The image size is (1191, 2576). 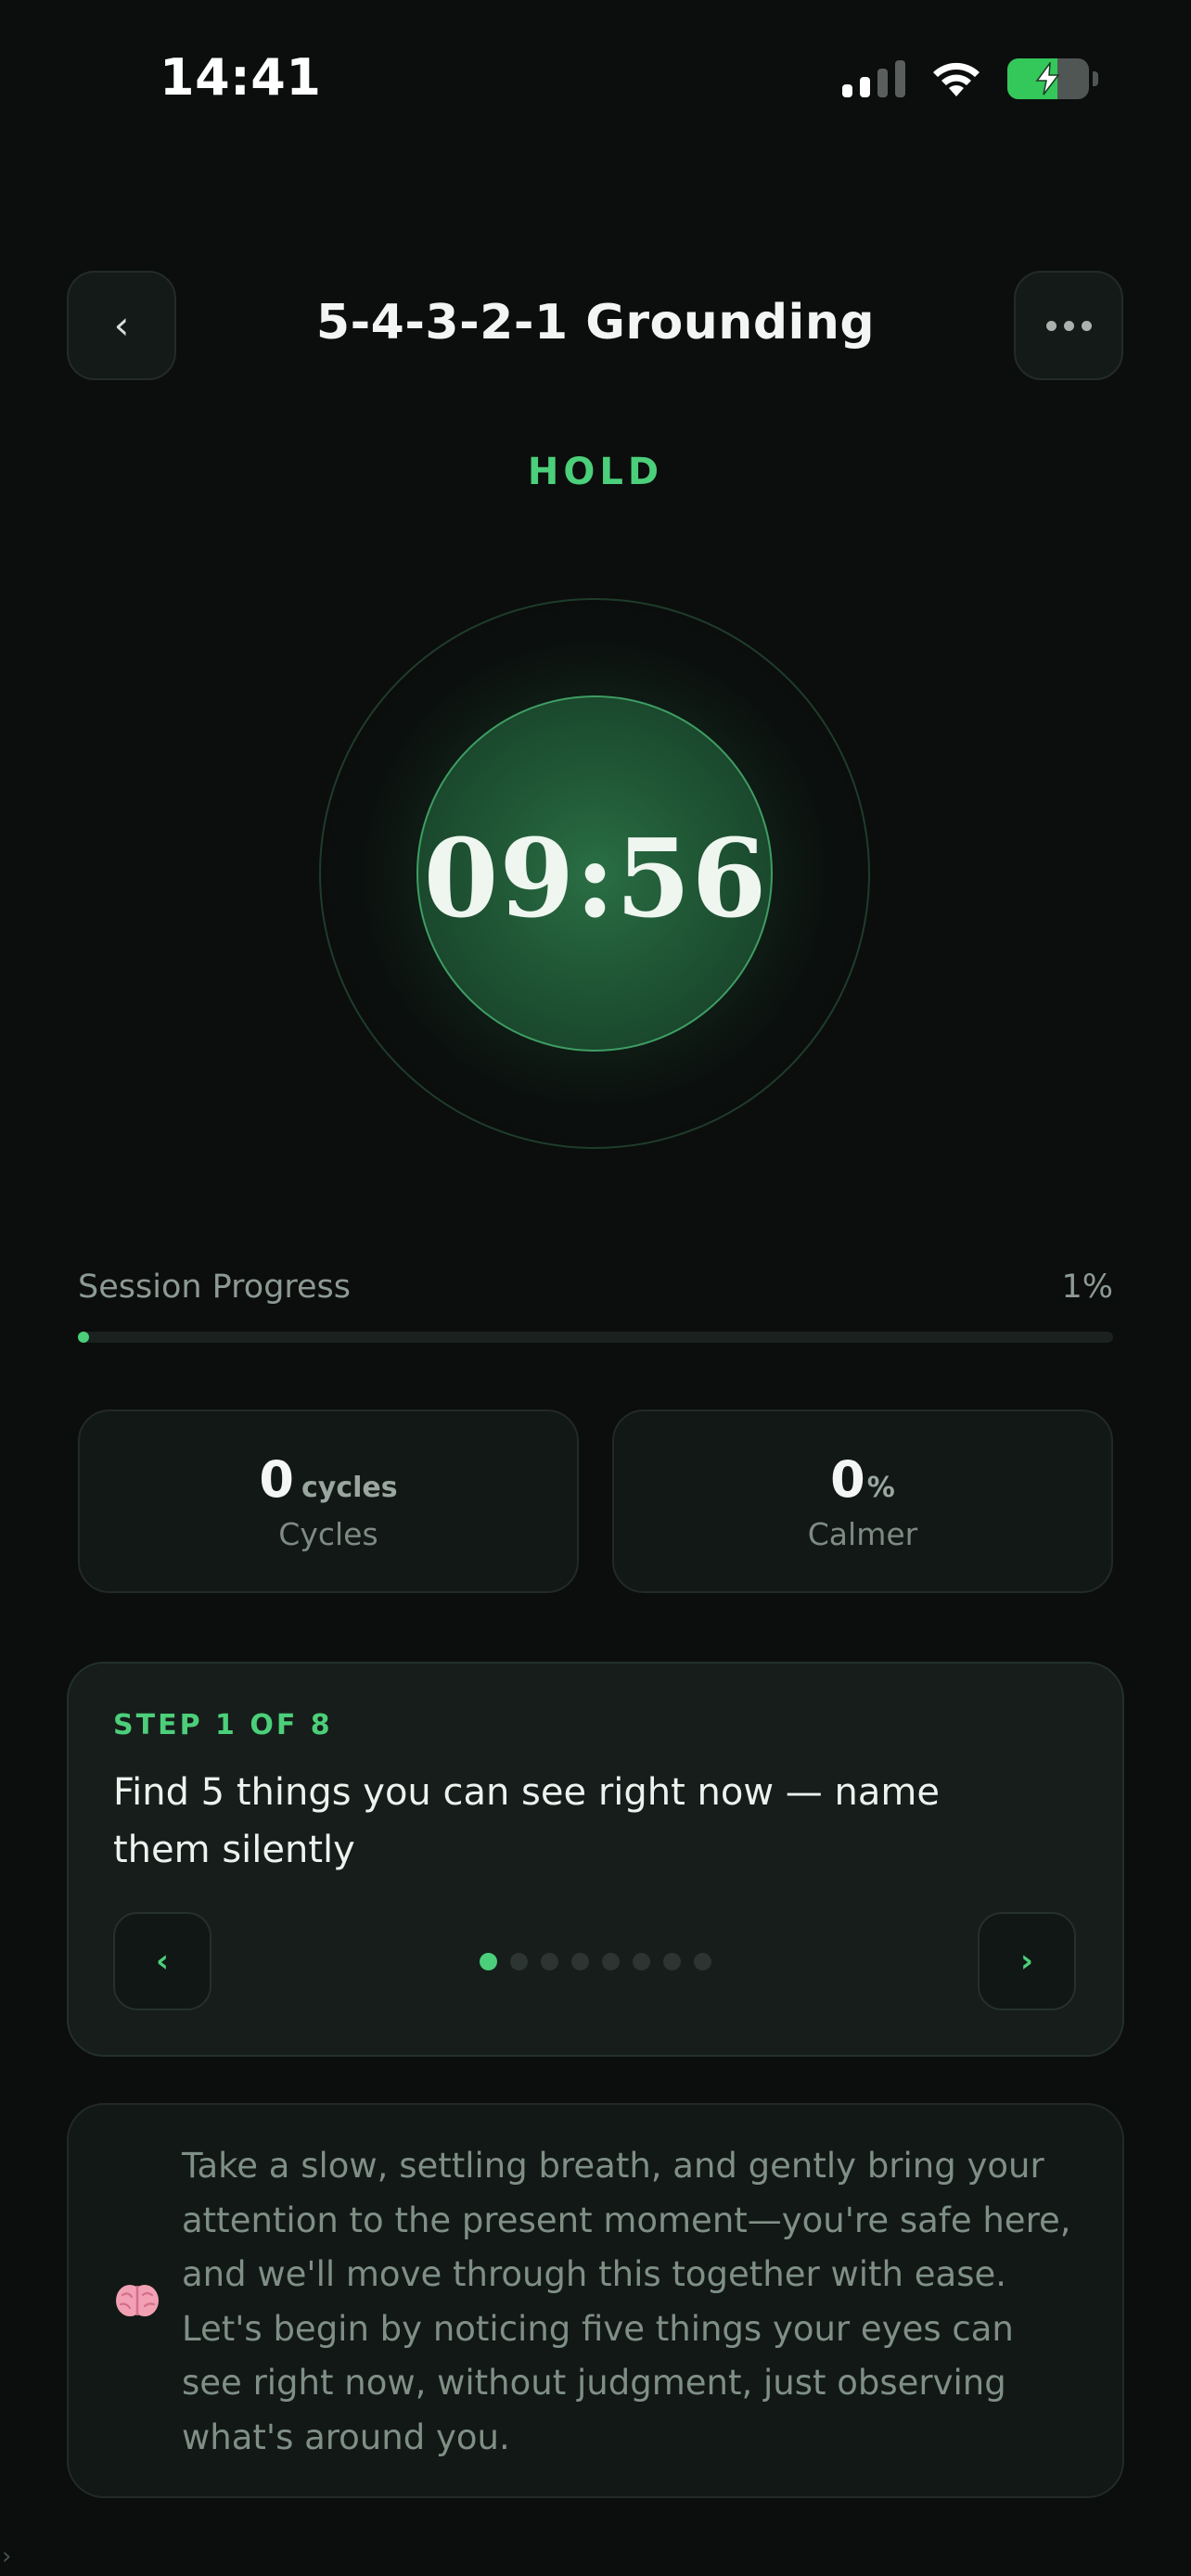 I want to click on progress-percent: 1%, so click(x=1087, y=1287).